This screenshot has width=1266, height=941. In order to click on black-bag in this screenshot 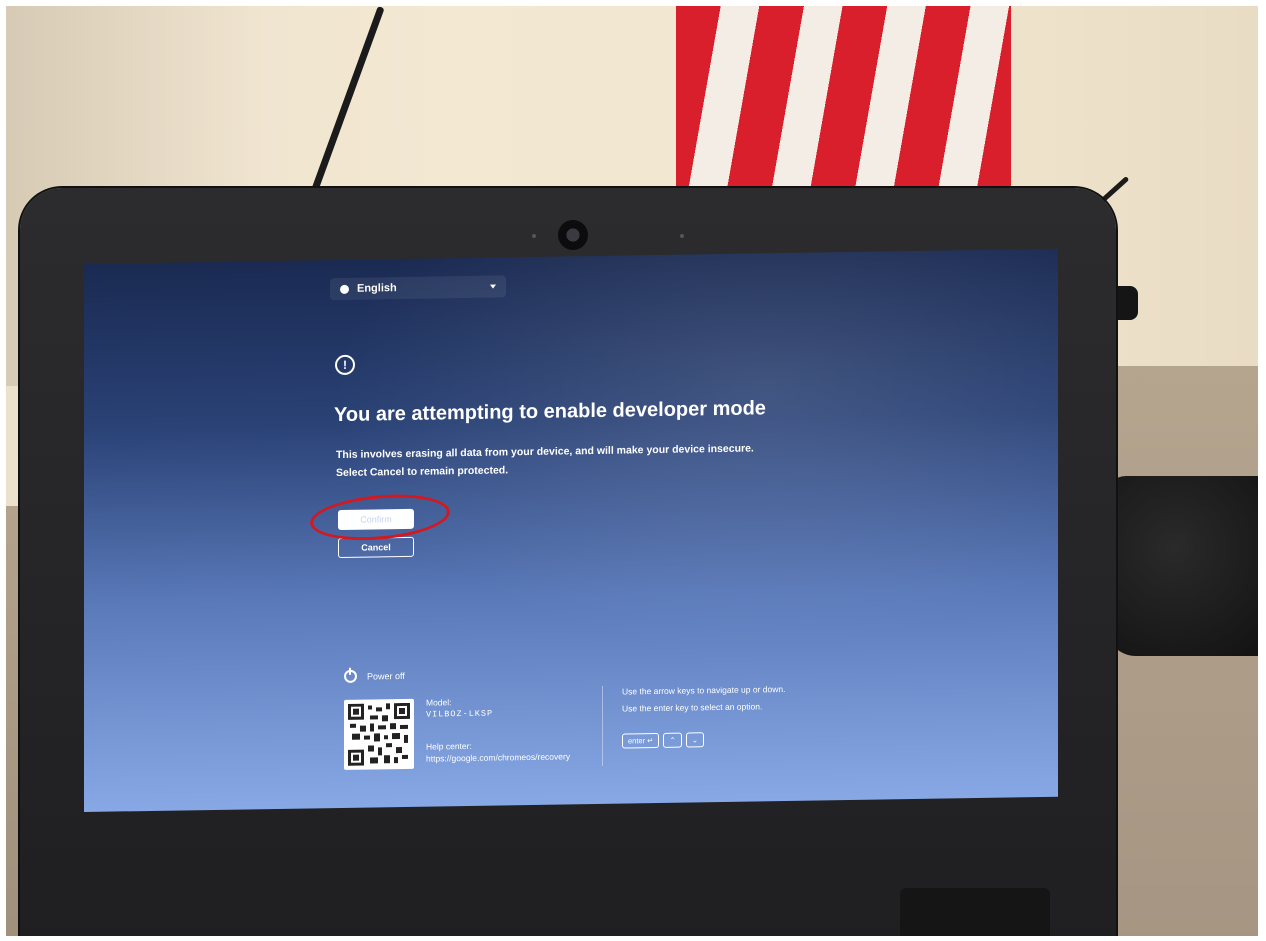, I will do `click(1182, 566)`.